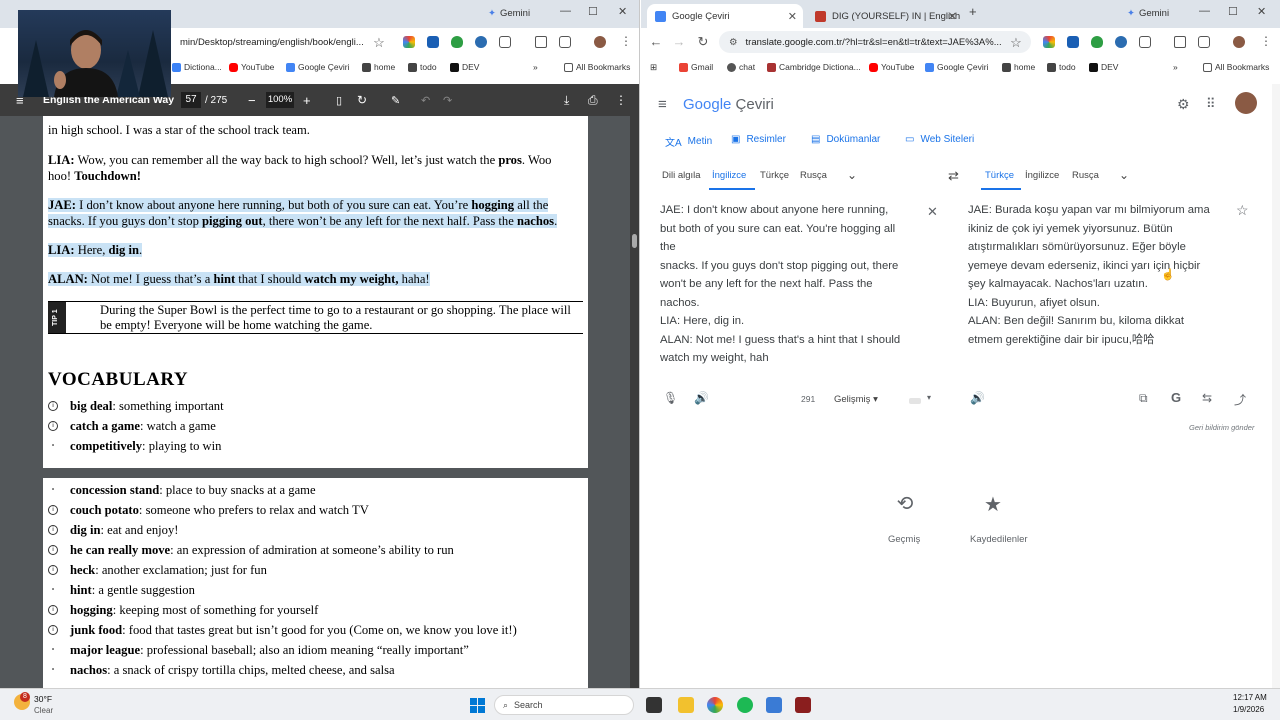 Image resolution: width=1280 pixels, height=720 pixels. Describe the element at coordinates (656, 41) in the screenshot. I see `back-icon: ←` at that location.